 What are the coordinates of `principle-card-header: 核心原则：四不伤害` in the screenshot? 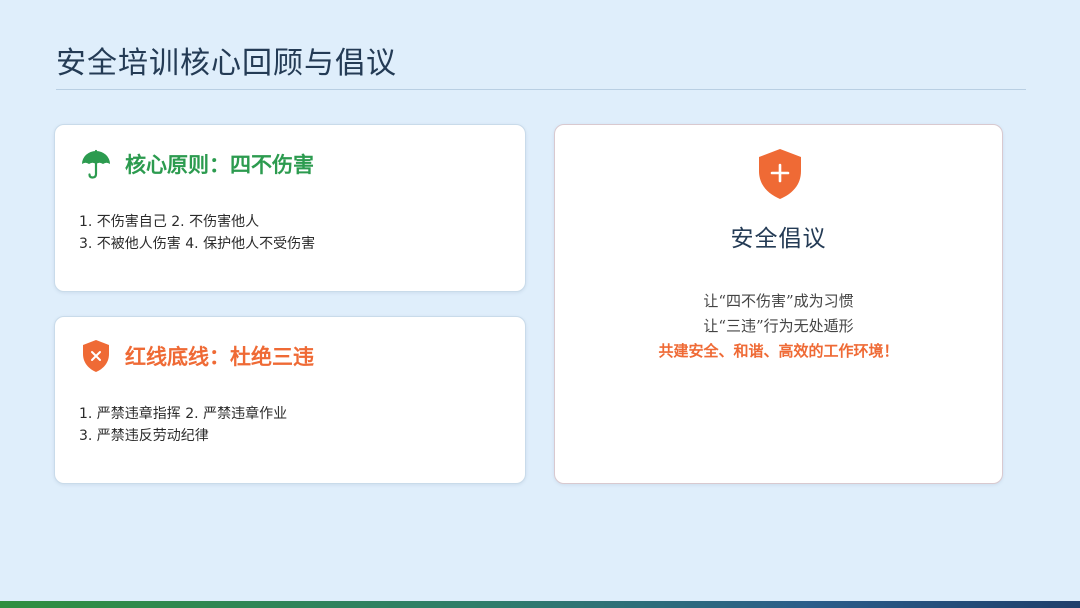 It's located at (196, 164).